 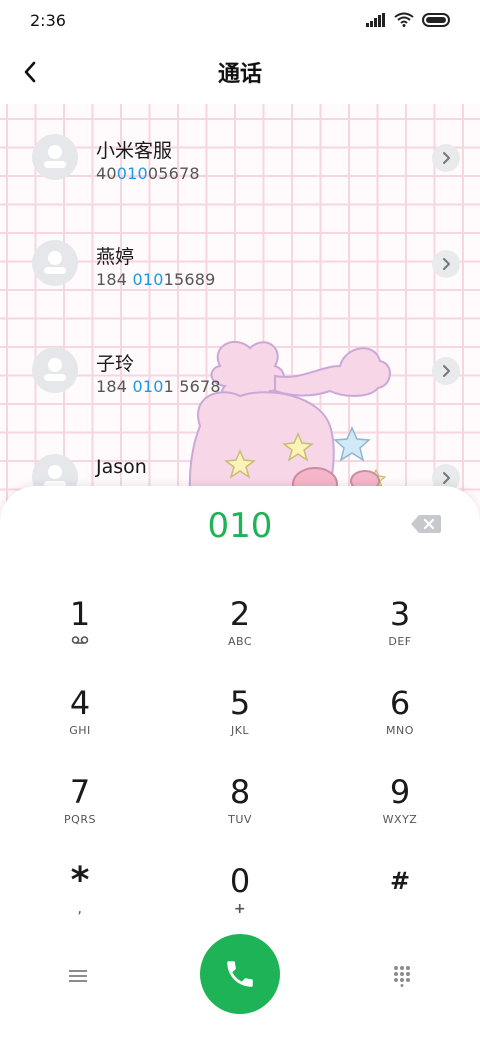 I want to click on key-digit: 1, so click(x=80, y=614).